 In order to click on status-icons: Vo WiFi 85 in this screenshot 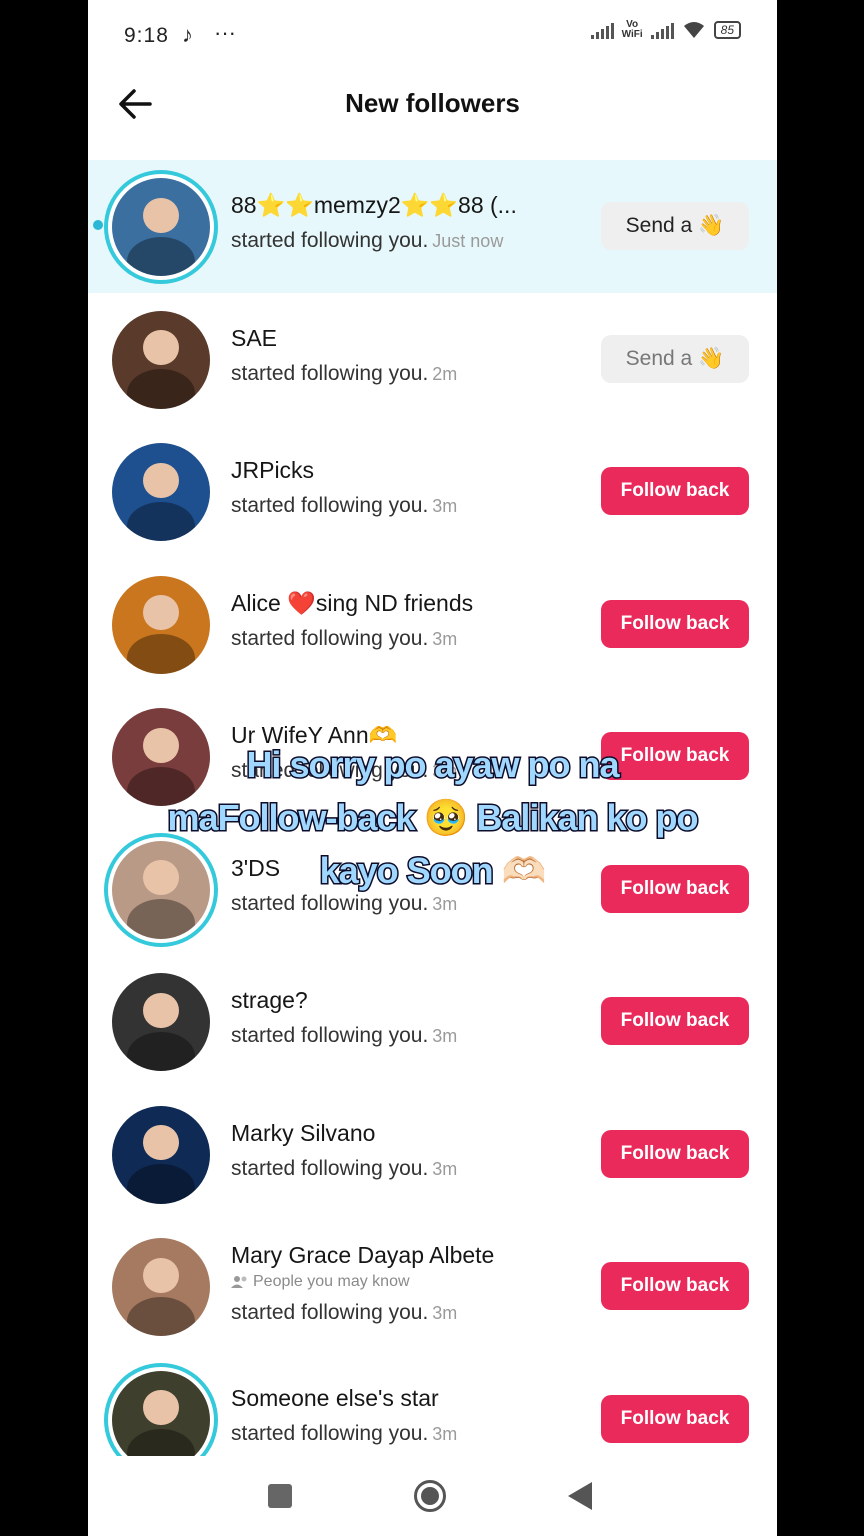, I will do `click(665, 29)`.